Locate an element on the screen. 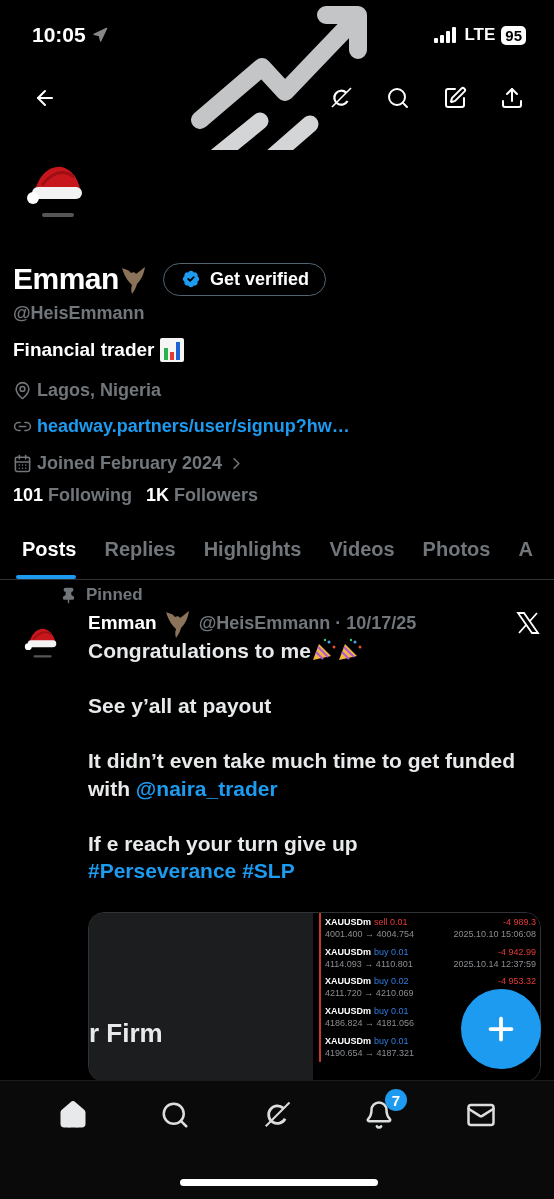  card-text: r Firm is located at coordinates (126, 1033).